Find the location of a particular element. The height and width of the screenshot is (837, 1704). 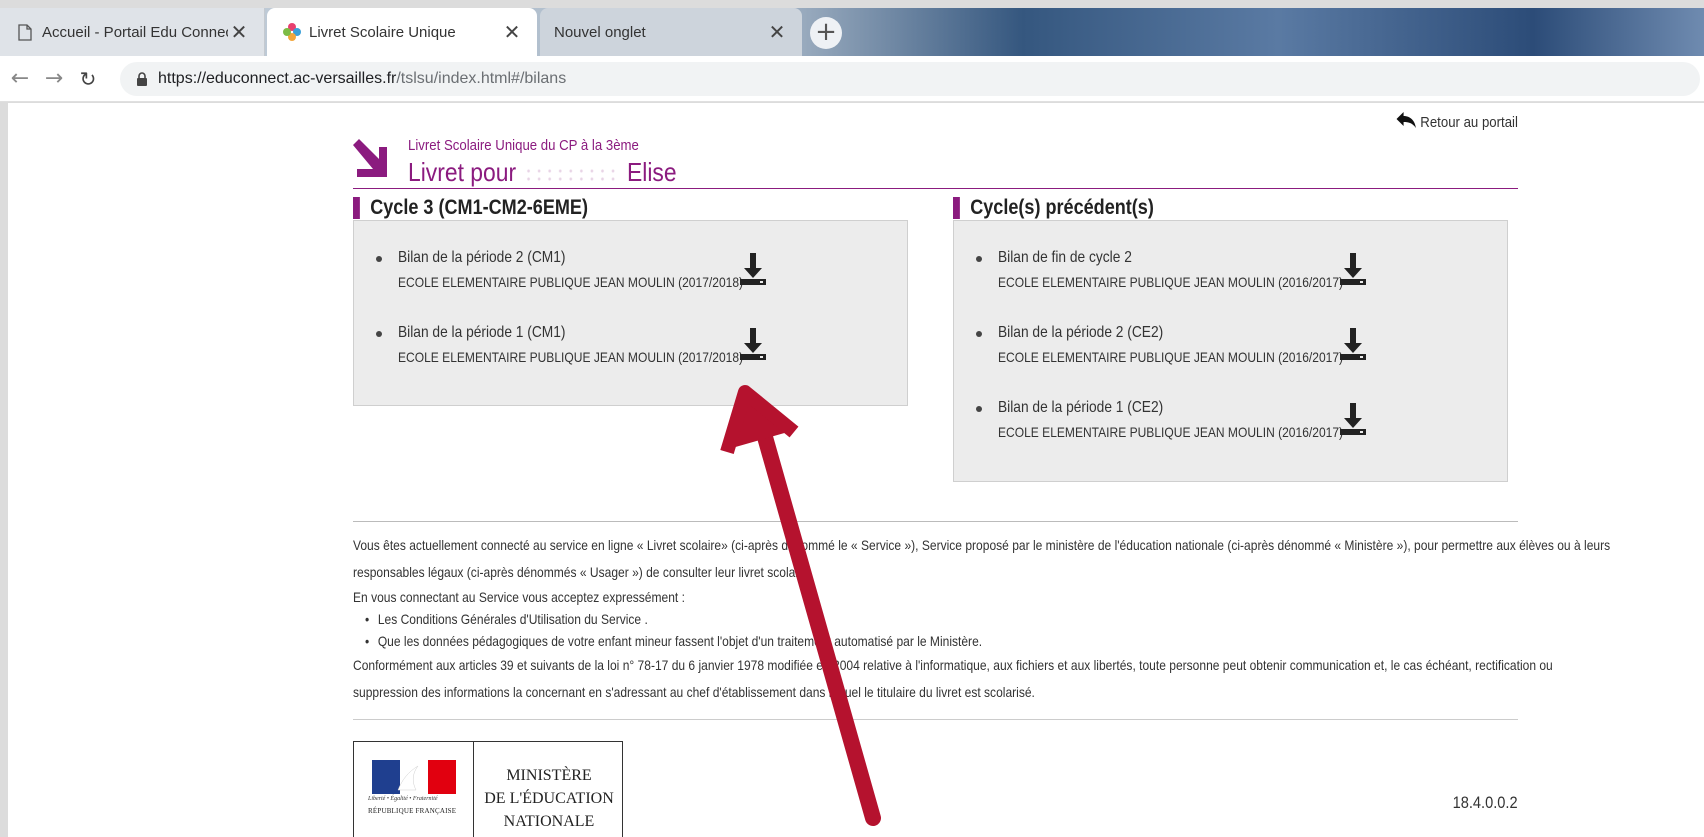

page-icon is located at coordinates (25, 32).